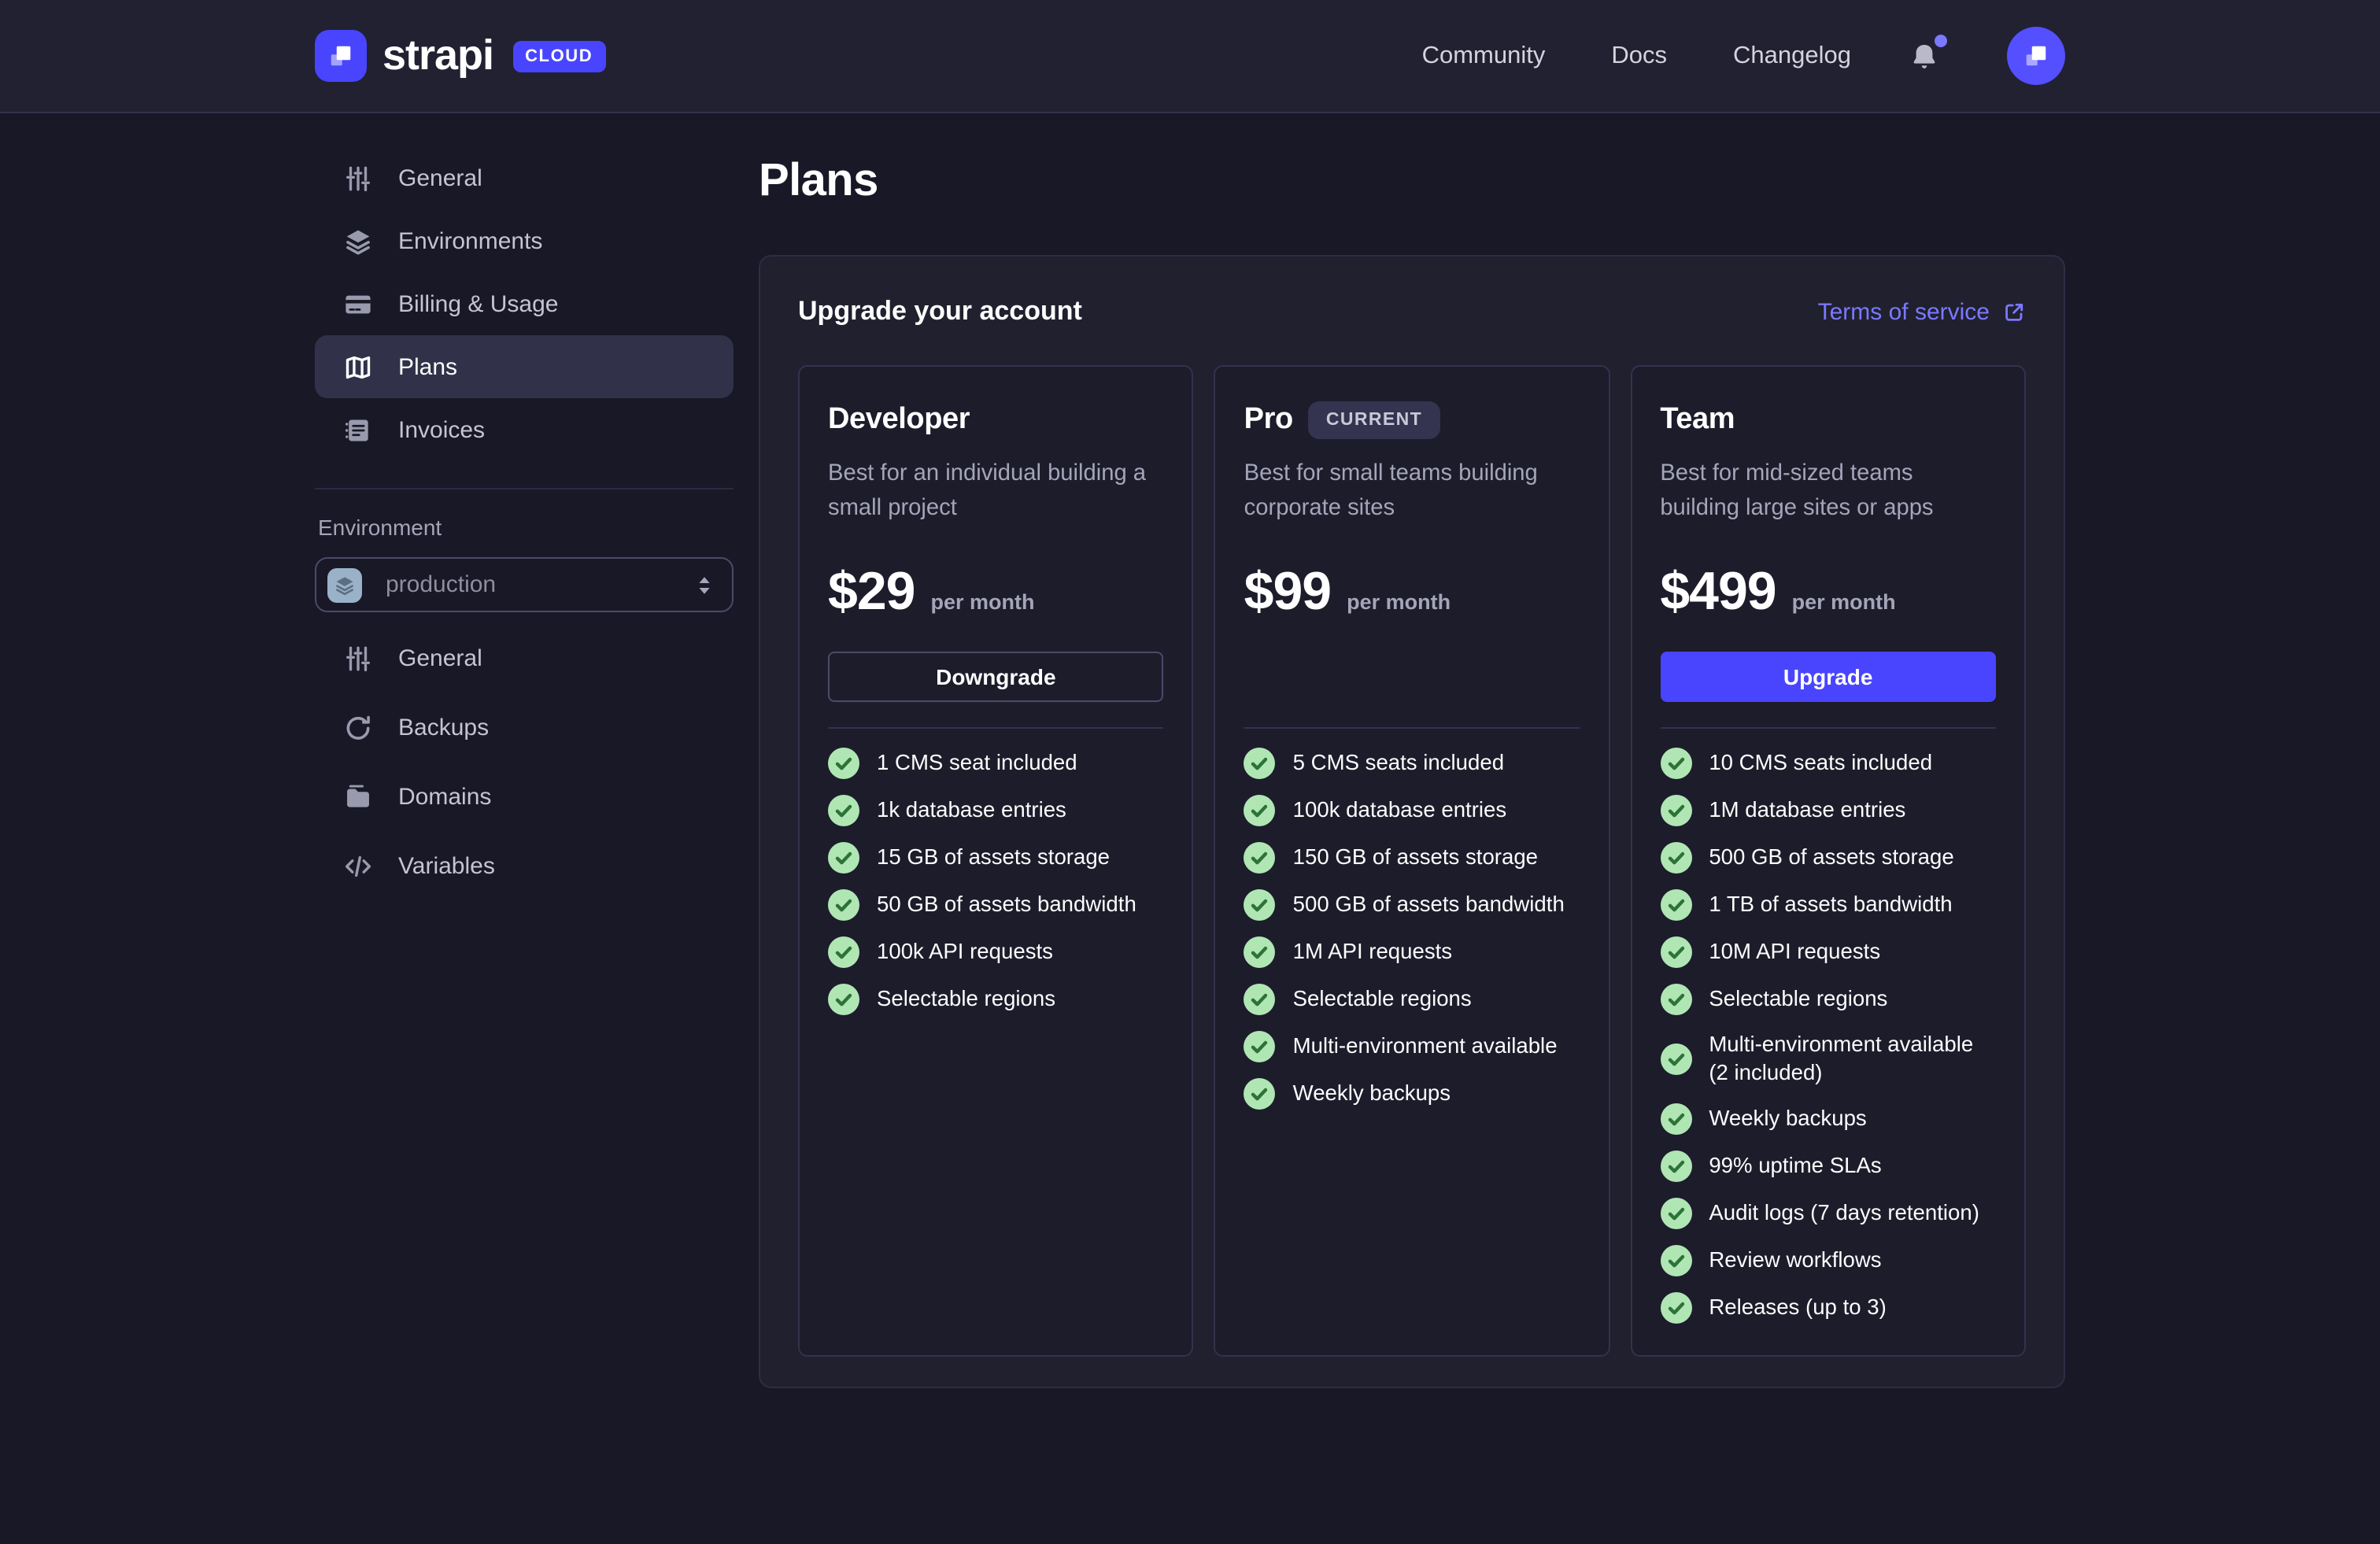 The width and height of the screenshot is (2380, 1544). Describe the element at coordinates (1828, 677) in the screenshot. I see `upgrade-button: Upgrade` at that location.